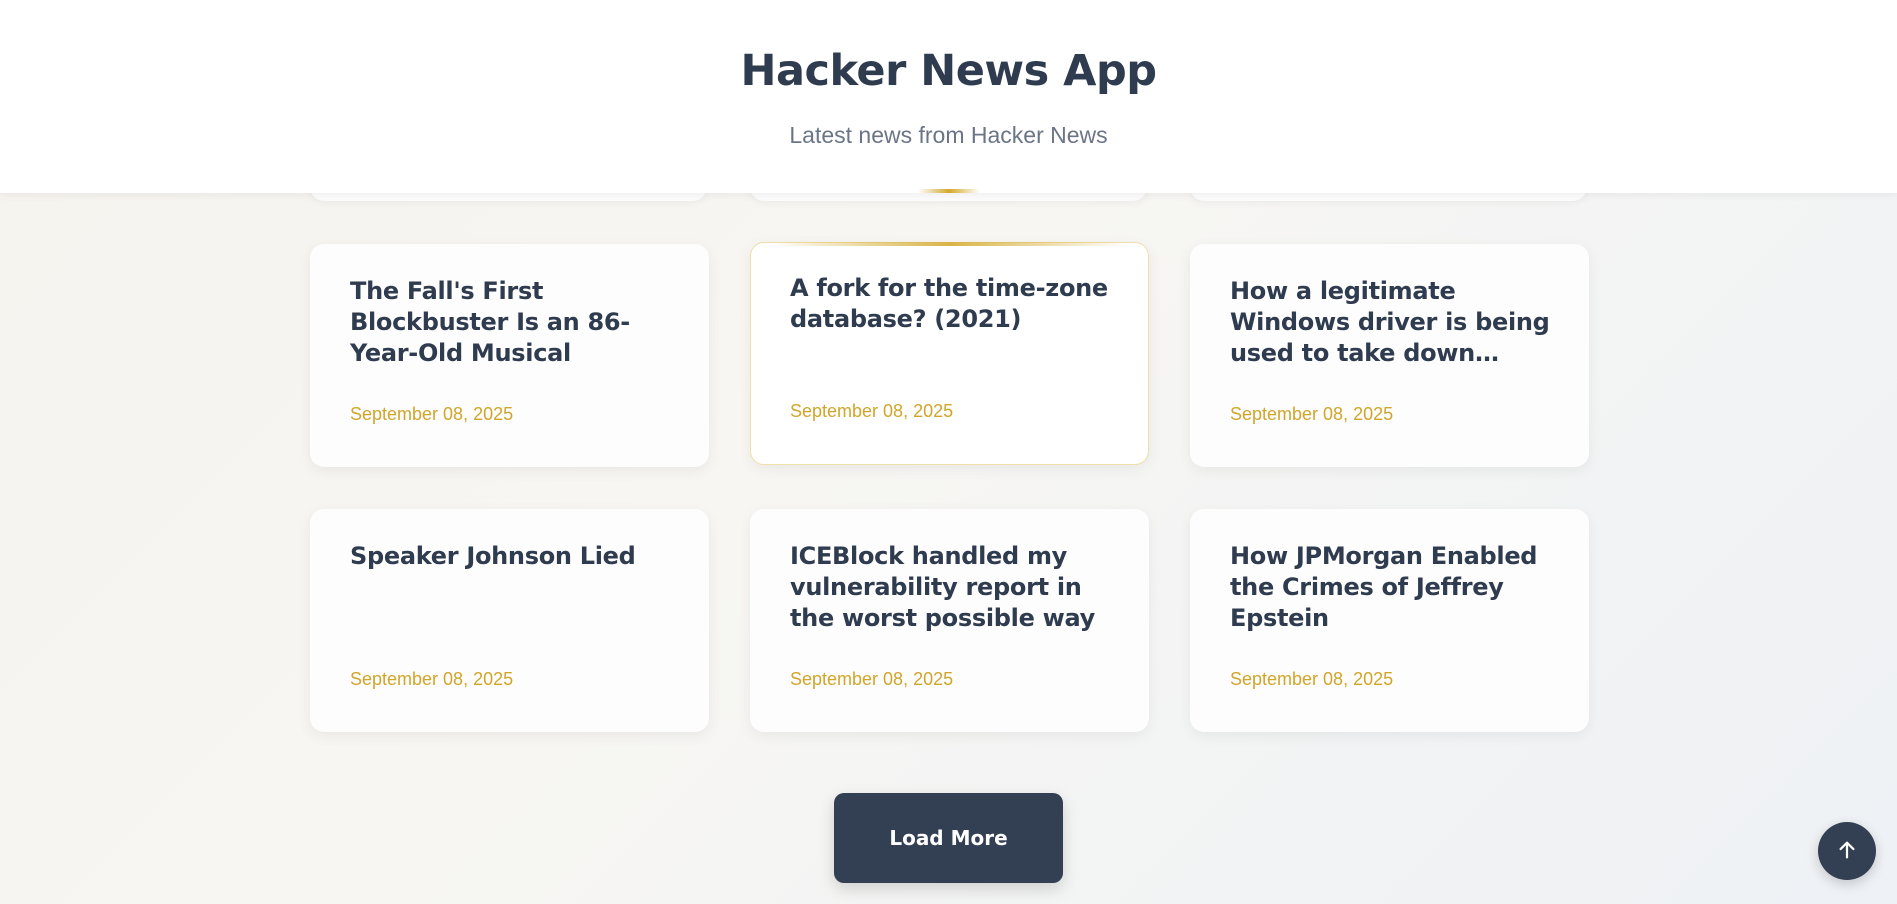 The height and width of the screenshot is (904, 1897). I want to click on header-accent-line, so click(949, 191).